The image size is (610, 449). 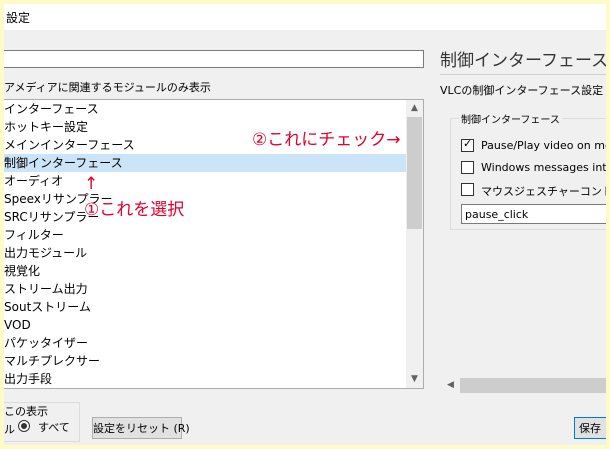 I want to click on mouse-gesture-checkbox, so click(x=467, y=189).